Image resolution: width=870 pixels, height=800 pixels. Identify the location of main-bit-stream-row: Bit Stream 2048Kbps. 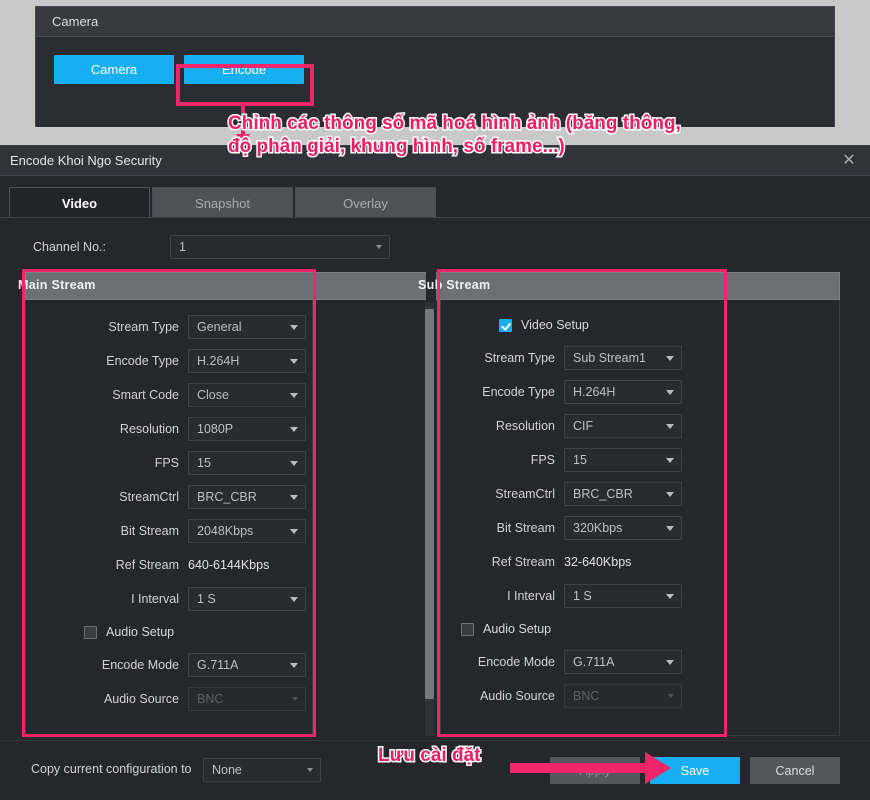
(169, 531).